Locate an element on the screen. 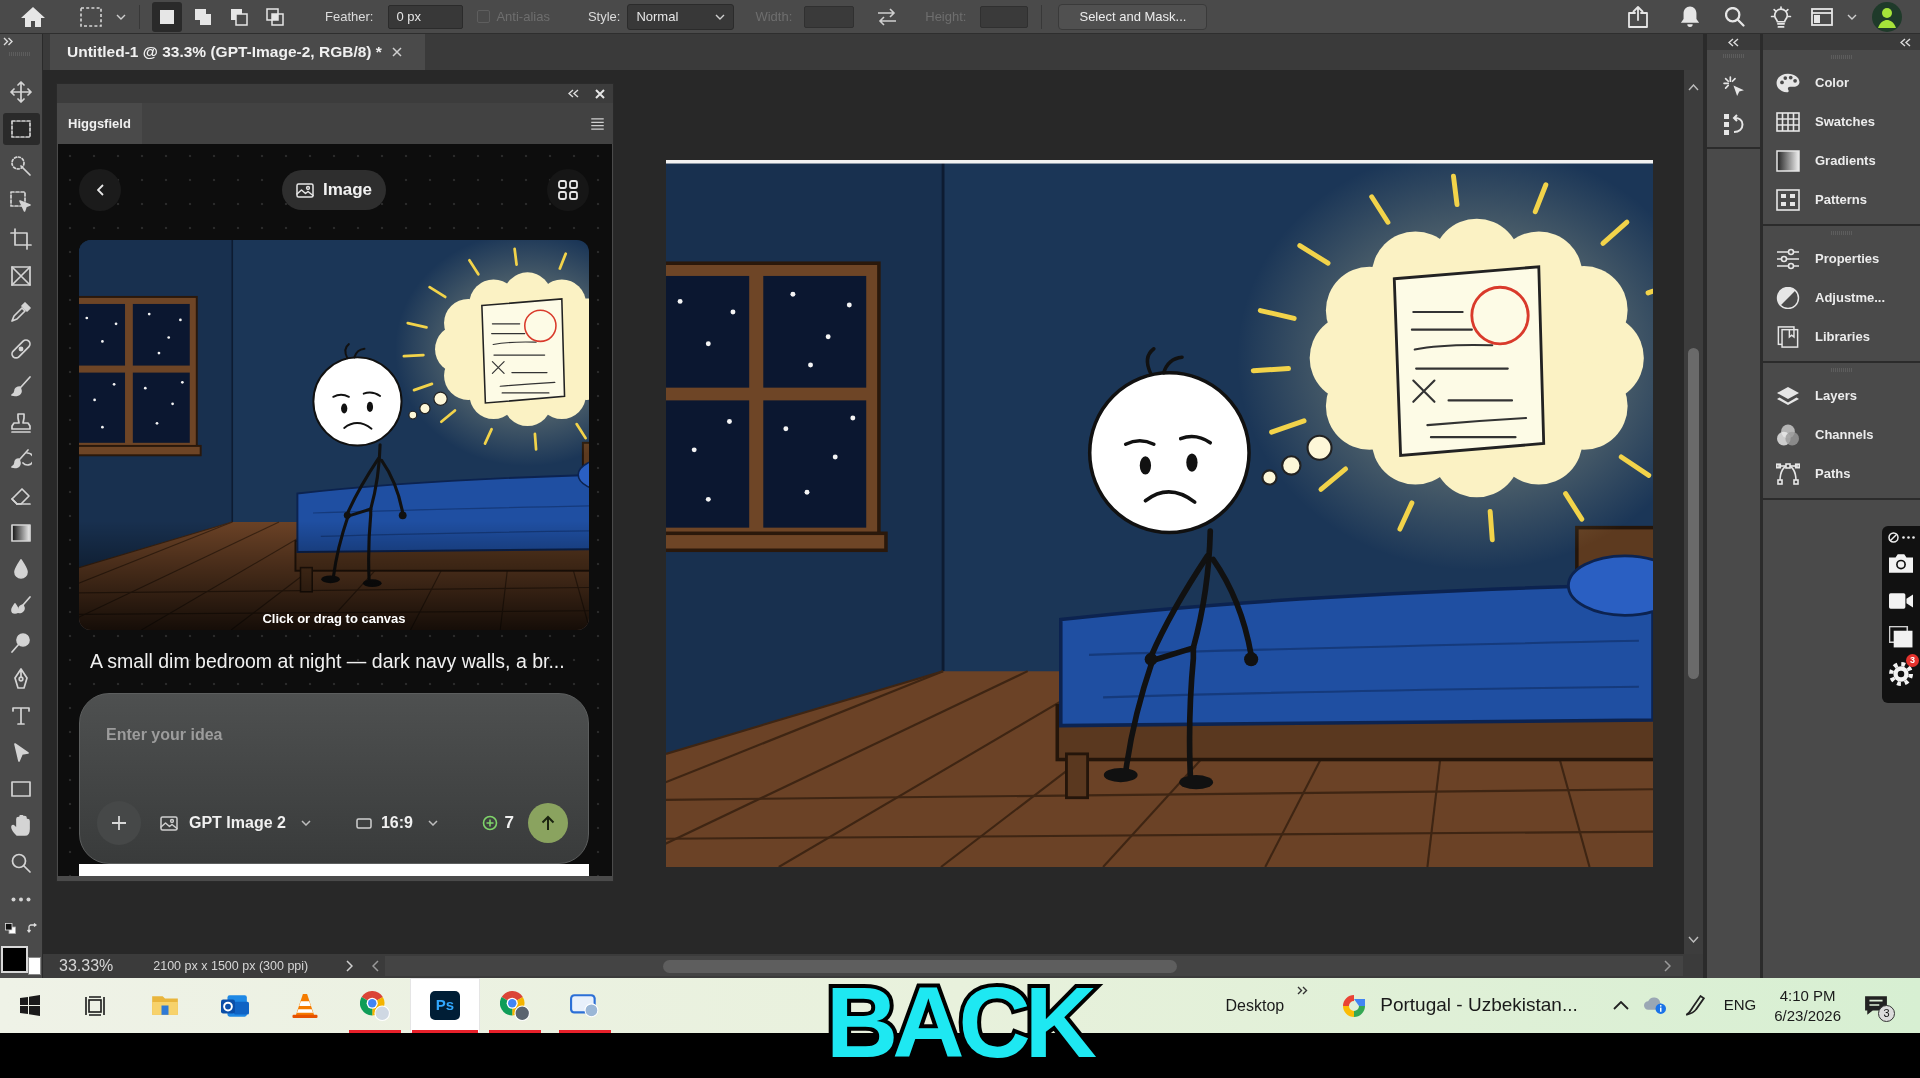 The width and height of the screenshot is (1920, 1078). camera-icon is located at coordinates (1901, 563).